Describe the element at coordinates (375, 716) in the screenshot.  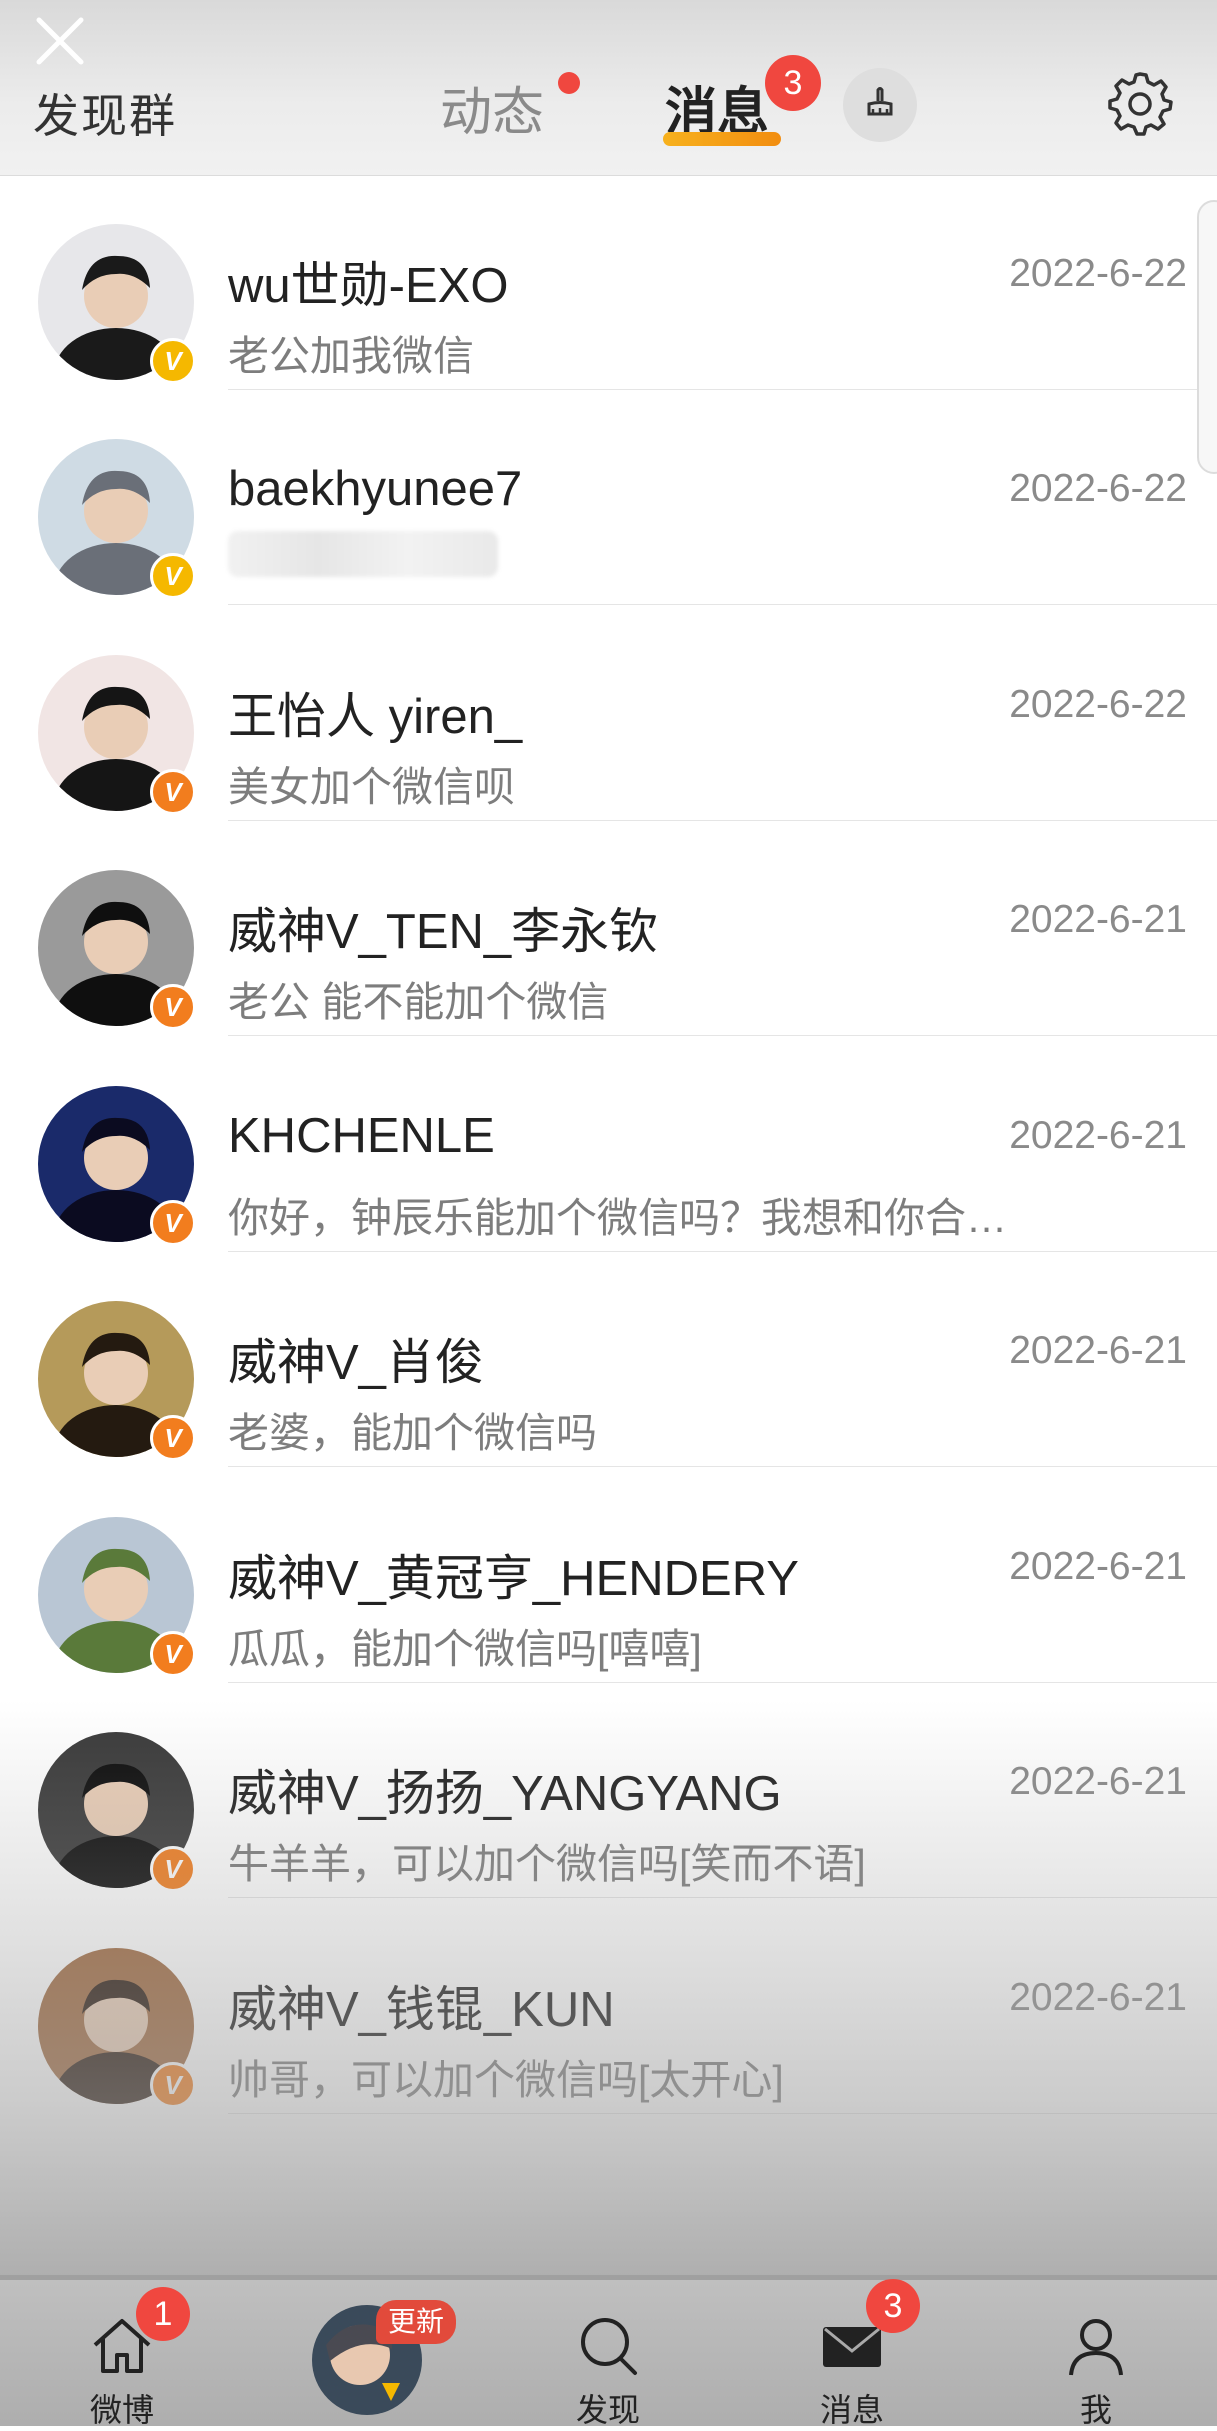
I see `sender-name: 王怡人 yiren_` at that location.